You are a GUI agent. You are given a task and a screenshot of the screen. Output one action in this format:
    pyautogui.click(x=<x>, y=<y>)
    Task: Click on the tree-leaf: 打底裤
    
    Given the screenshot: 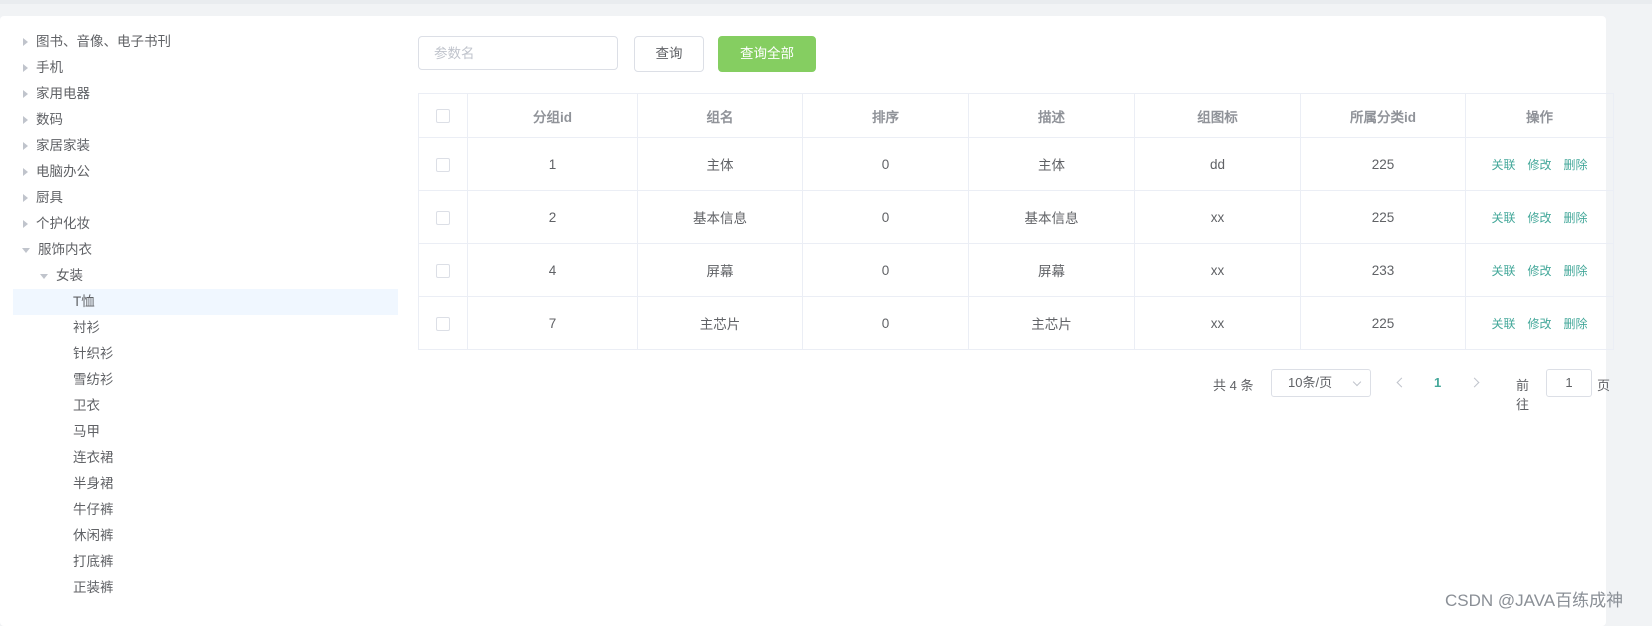 What is the action you would take?
    pyautogui.click(x=205, y=562)
    